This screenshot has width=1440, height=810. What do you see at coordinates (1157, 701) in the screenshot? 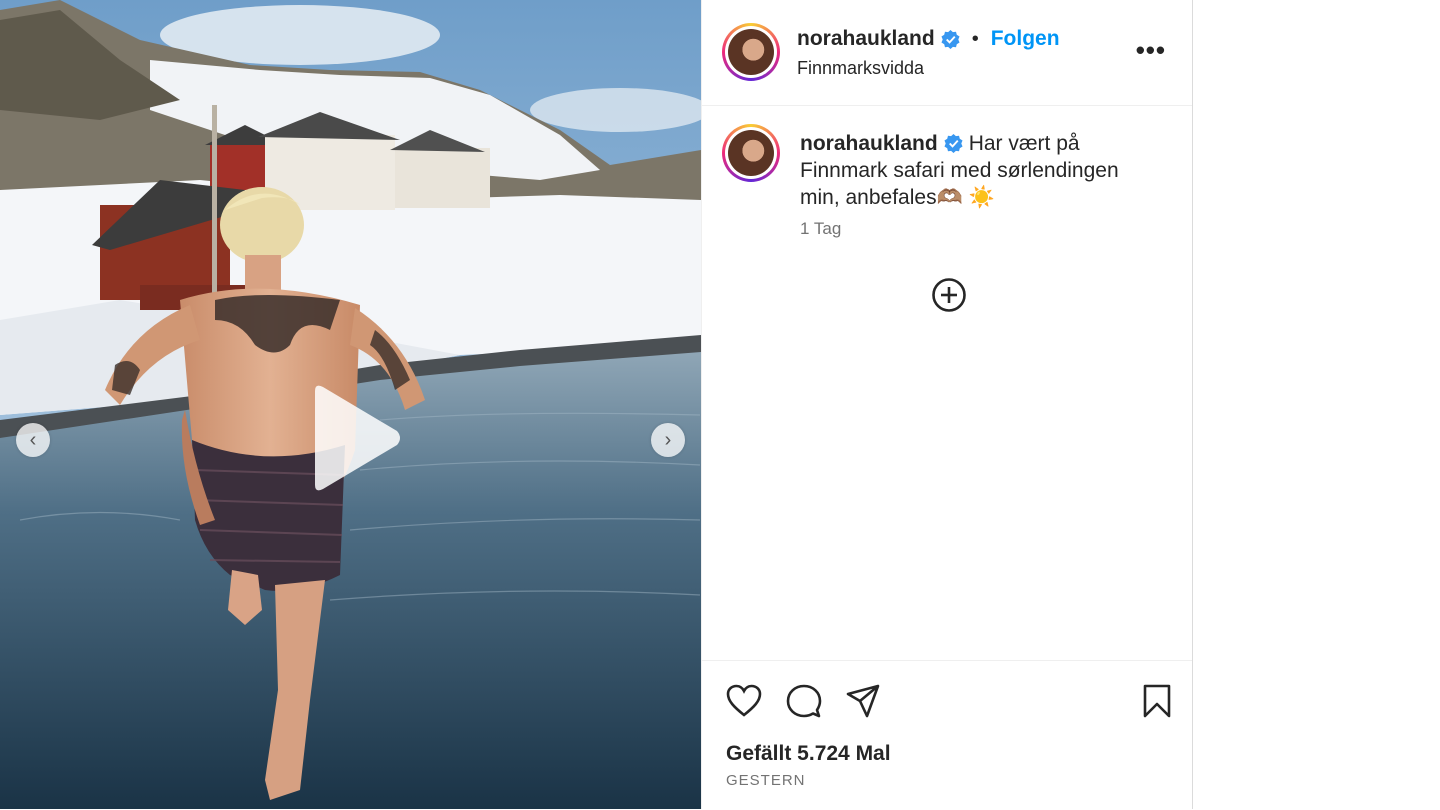
I see `bookmark-icon` at bounding box center [1157, 701].